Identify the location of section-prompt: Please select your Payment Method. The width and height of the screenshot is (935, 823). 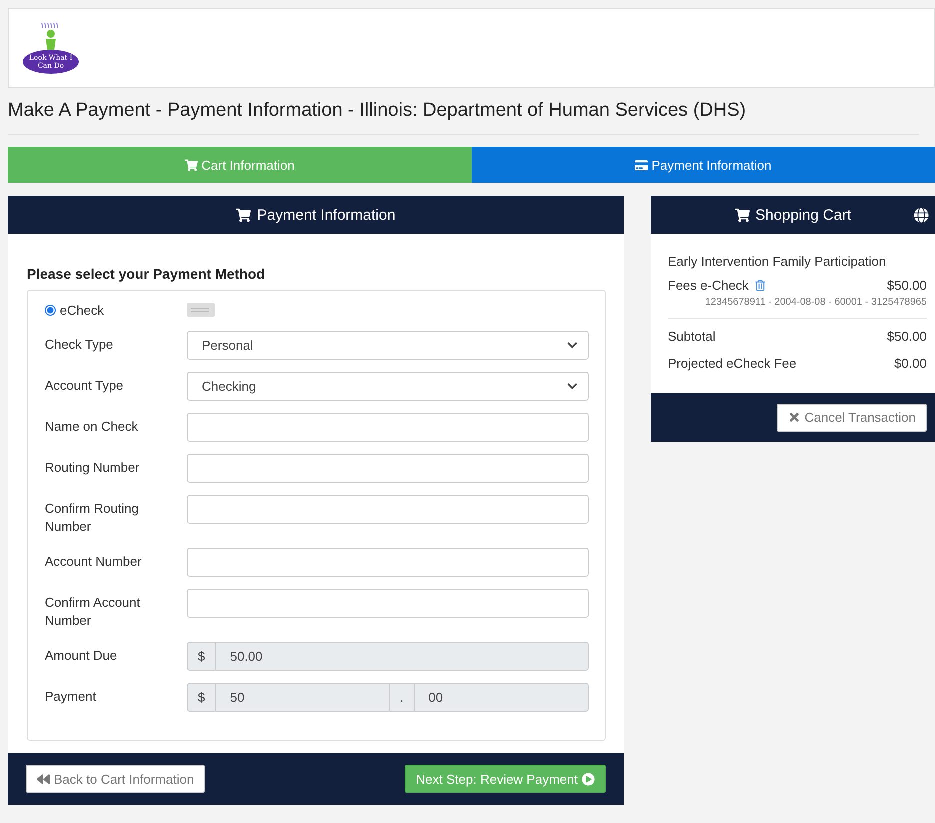
(146, 274).